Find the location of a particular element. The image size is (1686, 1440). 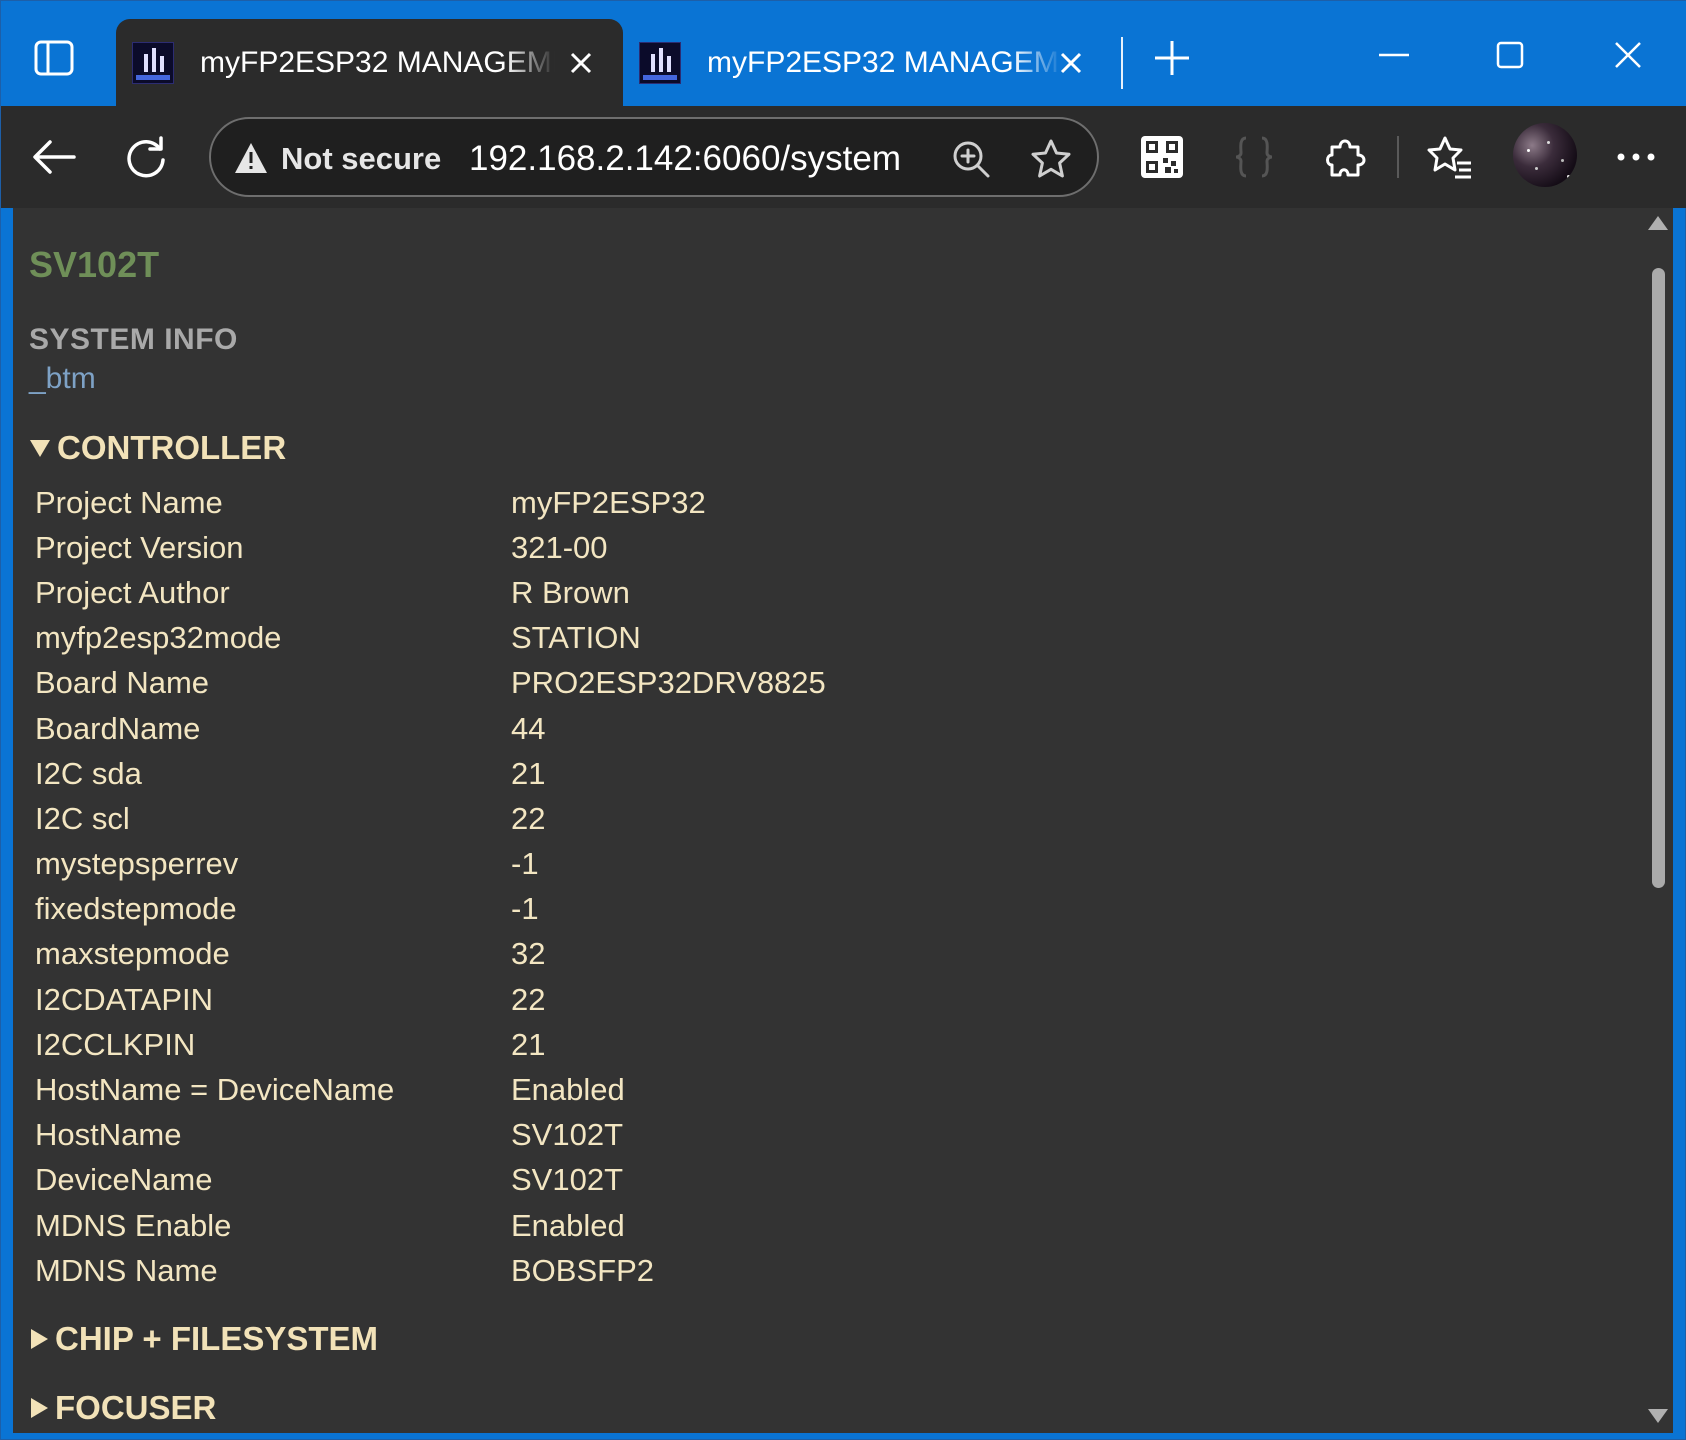

braces-icon is located at coordinates (1254, 157).